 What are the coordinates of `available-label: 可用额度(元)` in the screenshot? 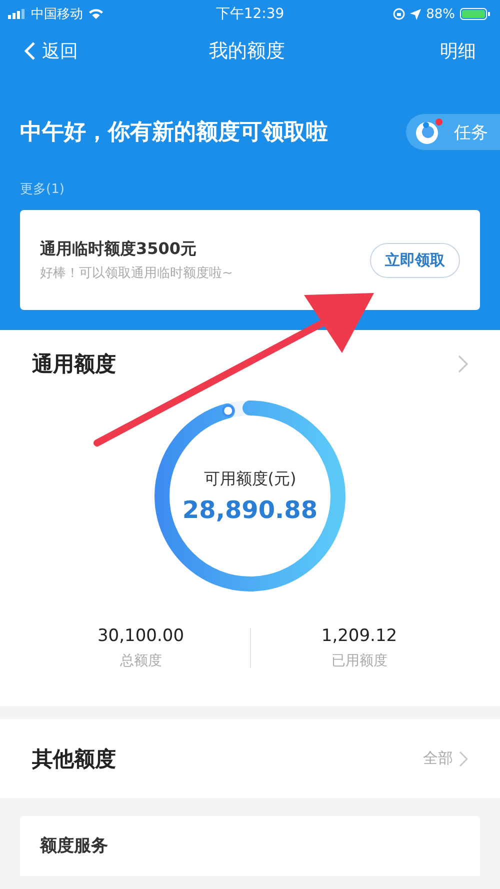 It's located at (250, 479).